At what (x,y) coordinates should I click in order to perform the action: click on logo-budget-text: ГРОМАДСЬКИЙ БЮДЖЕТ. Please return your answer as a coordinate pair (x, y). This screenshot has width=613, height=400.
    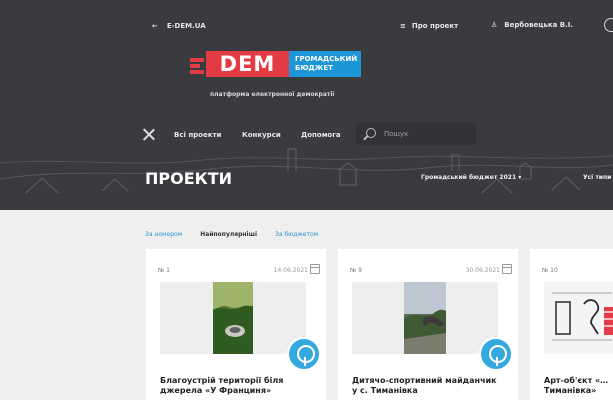
    Looking at the image, I should click on (325, 64).